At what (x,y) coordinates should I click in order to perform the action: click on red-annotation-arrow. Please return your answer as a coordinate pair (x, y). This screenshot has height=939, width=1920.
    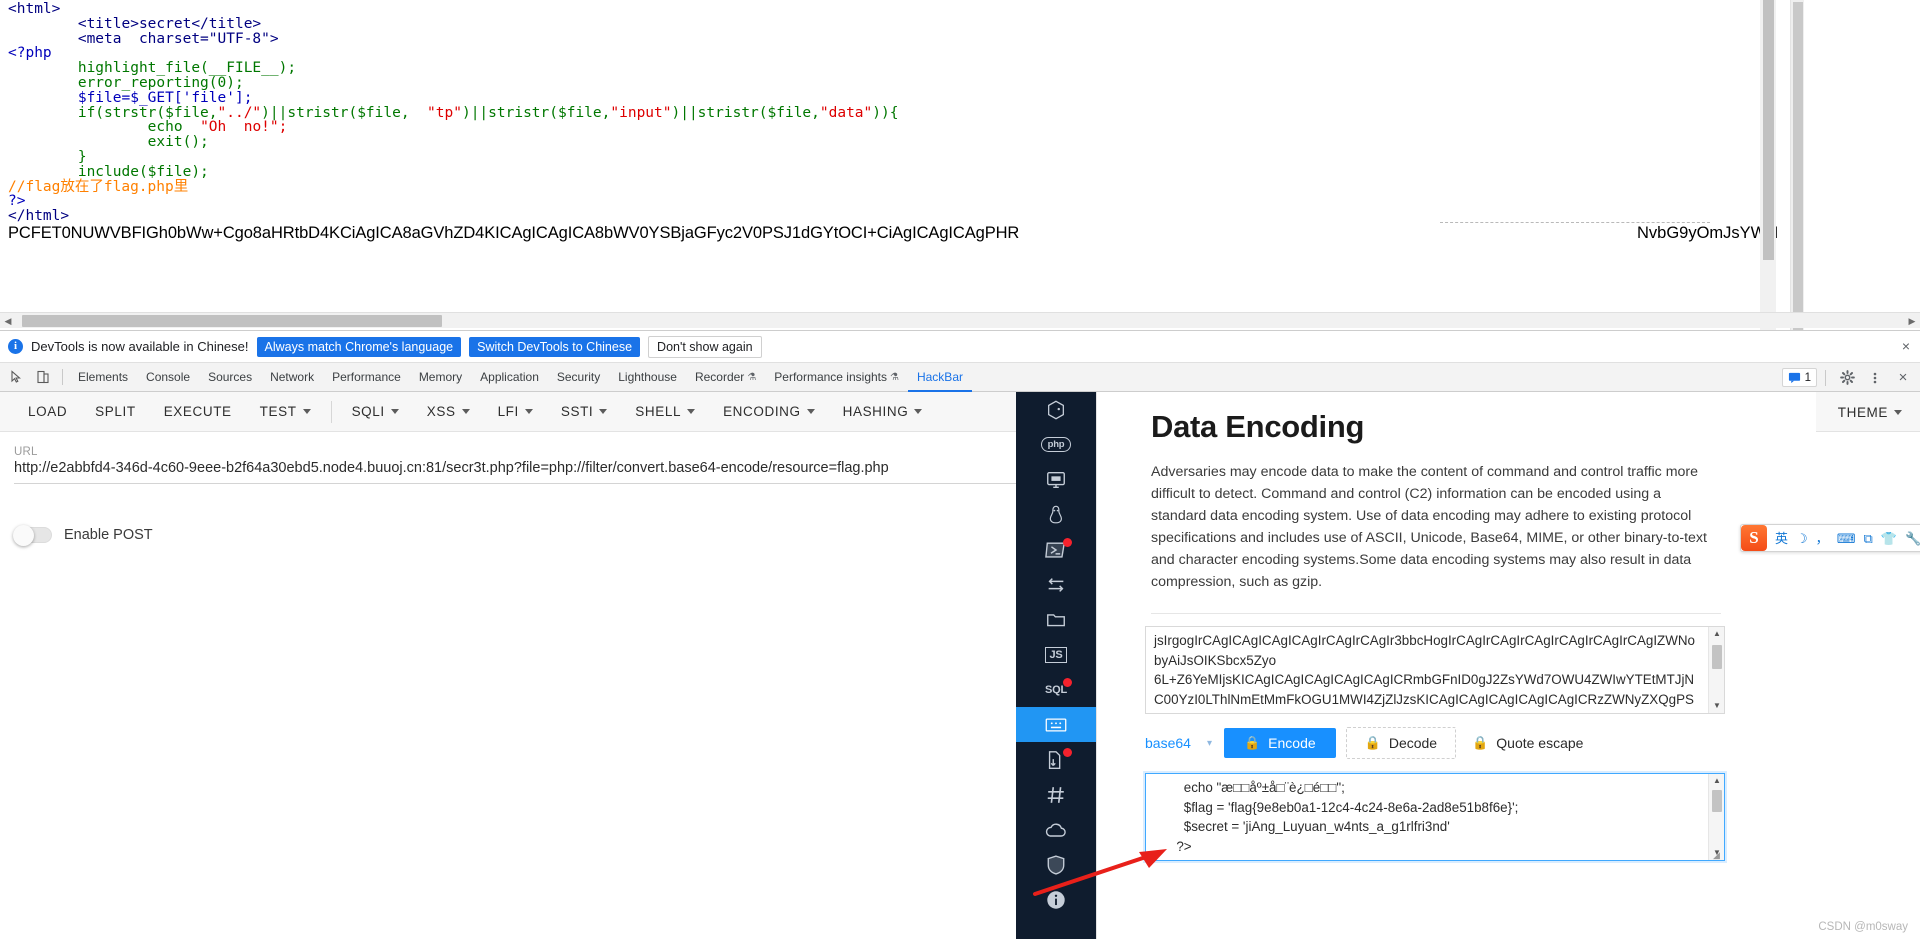
    Looking at the image, I should click on (1100, 872).